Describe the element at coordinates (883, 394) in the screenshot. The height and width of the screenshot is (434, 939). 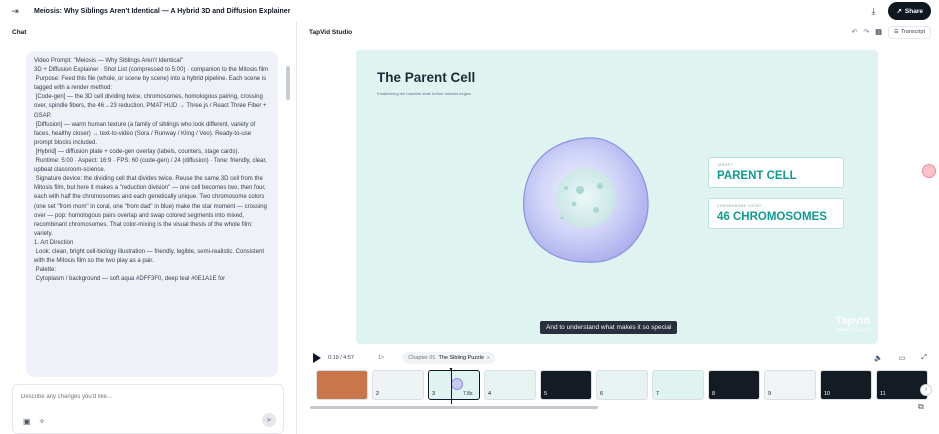
I see `scene-number: 11` at that location.